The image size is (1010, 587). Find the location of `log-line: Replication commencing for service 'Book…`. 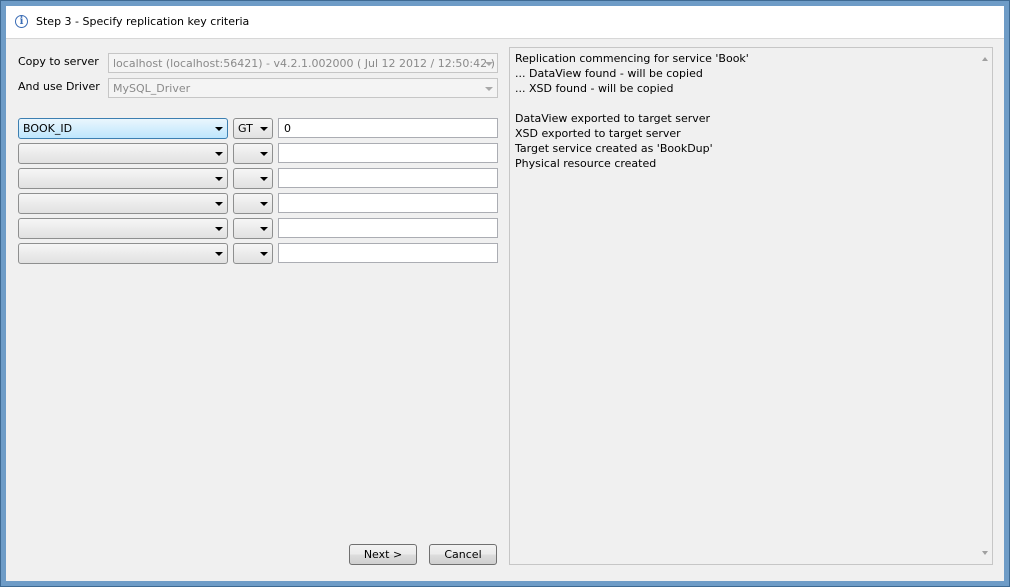

log-line: Replication commencing for service 'Book… is located at coordinates (632, 58).